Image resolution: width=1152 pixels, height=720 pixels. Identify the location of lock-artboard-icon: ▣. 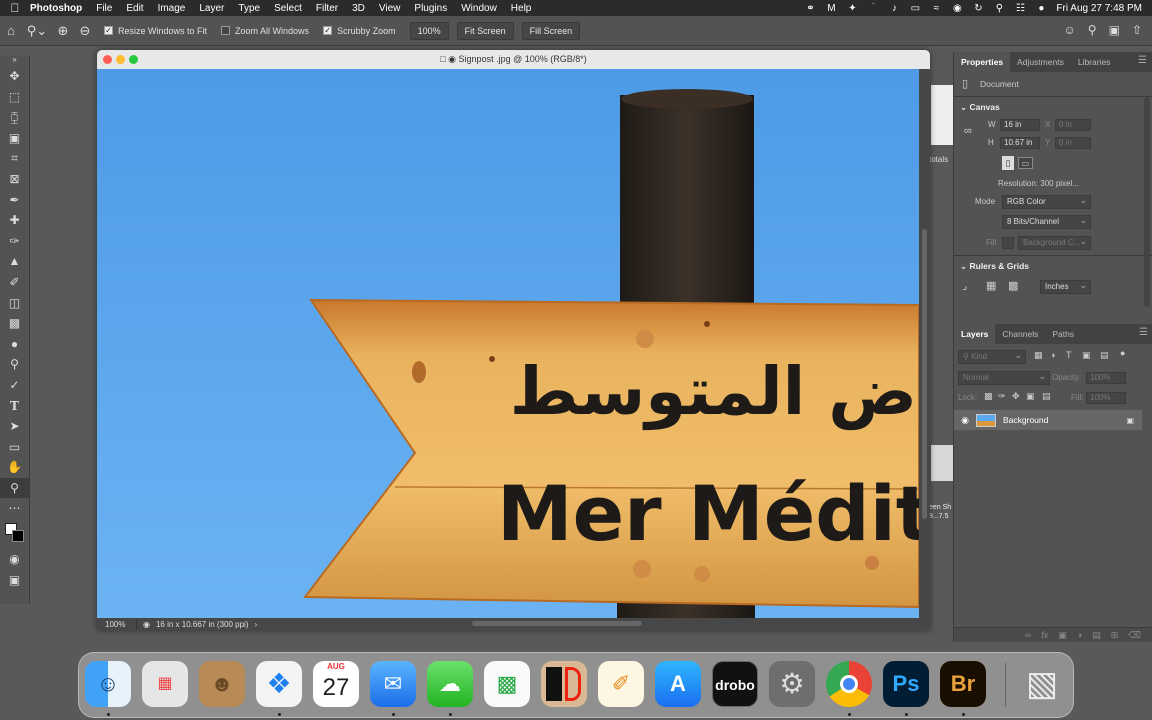
(1030, 396).